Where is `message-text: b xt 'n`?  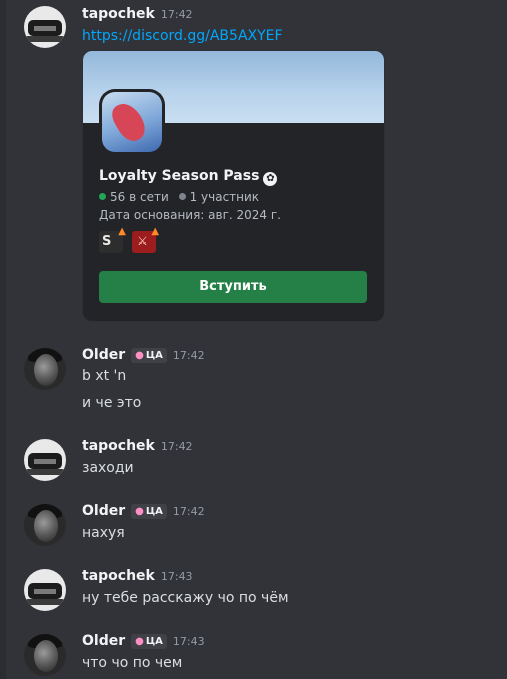 message-text: b xt 'n is located at coordinates (104, 376).